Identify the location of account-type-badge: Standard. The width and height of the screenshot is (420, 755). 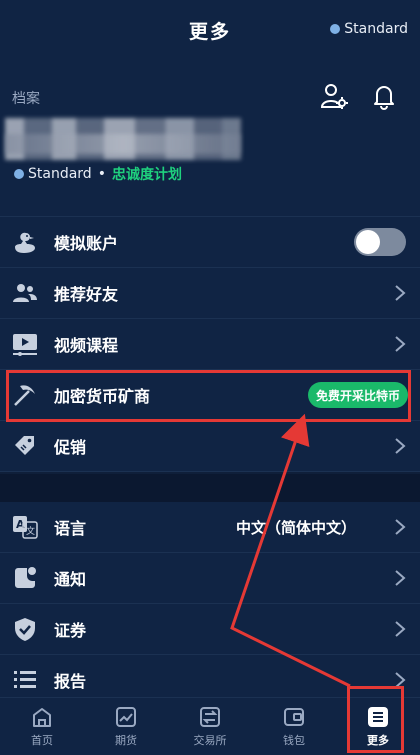
(369, 29).